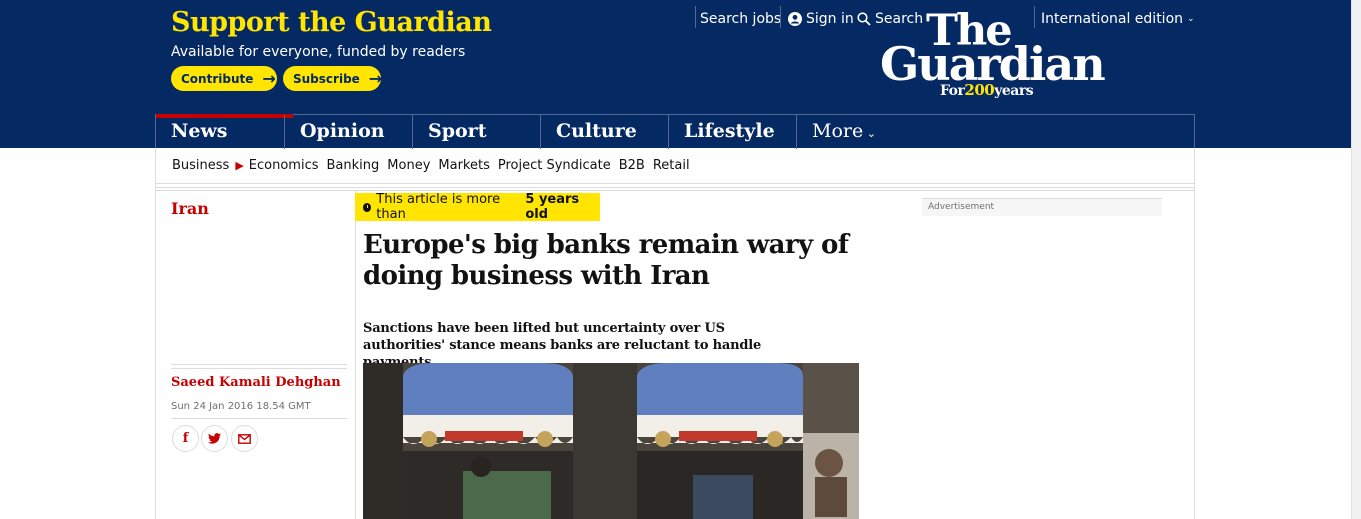  I want to click on nav-pillar-news: News, so click(224, 131).